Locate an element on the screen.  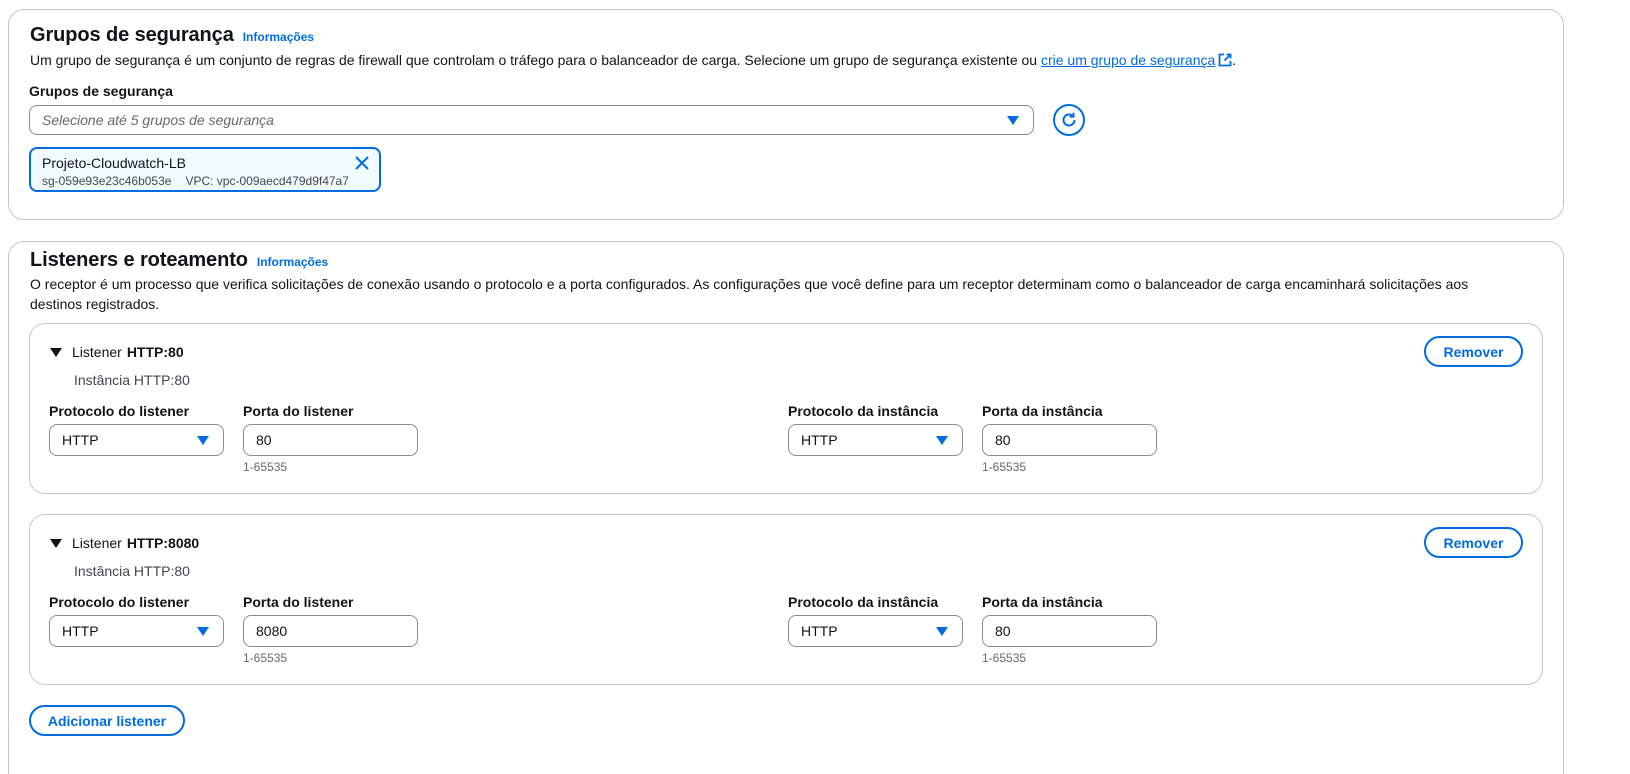
listener-title: Listener HTTP:80 is located at coordinates (128, 352).